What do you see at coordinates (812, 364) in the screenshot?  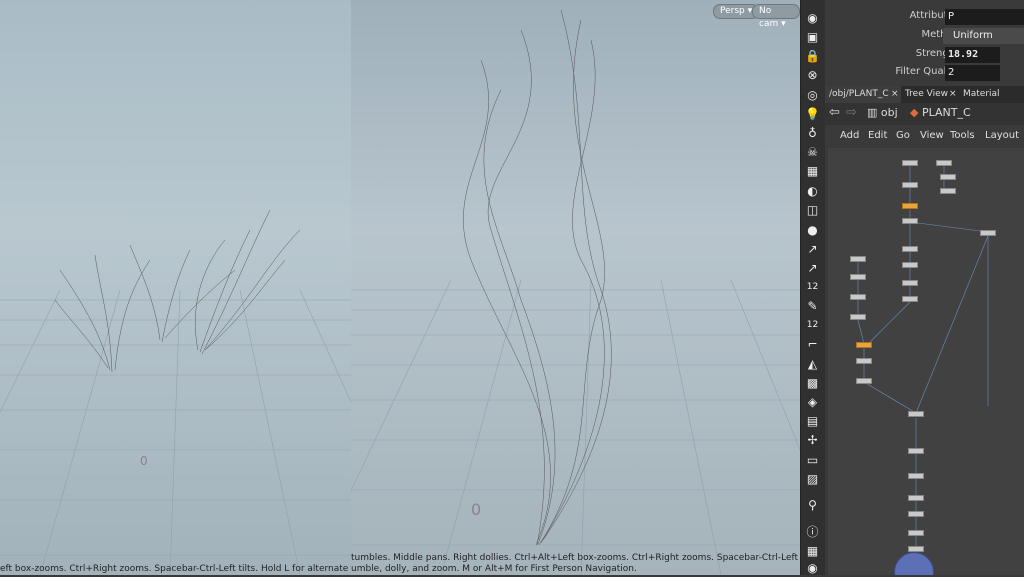 I see `uv-icon: ◭` at bounding box center [812, 364].